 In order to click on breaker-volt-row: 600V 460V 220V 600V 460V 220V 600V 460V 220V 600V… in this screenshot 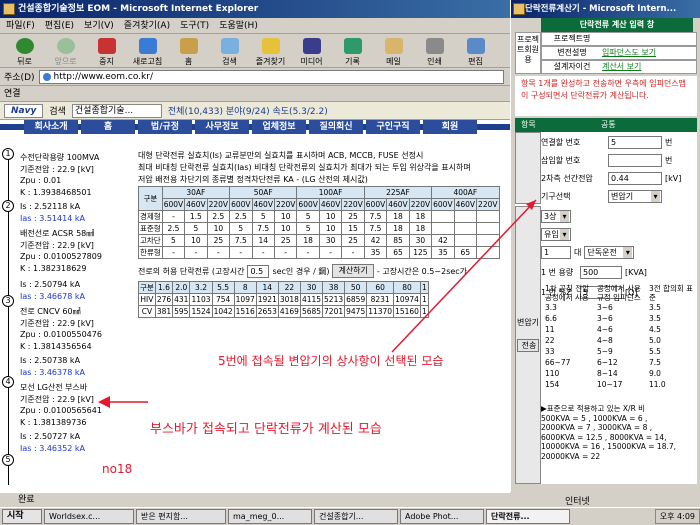, I will do `click(319, 204)`.